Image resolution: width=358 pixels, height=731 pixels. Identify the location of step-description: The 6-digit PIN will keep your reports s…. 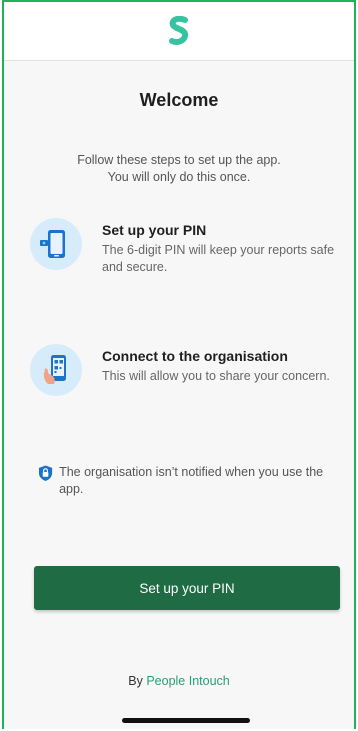
(218, 258).